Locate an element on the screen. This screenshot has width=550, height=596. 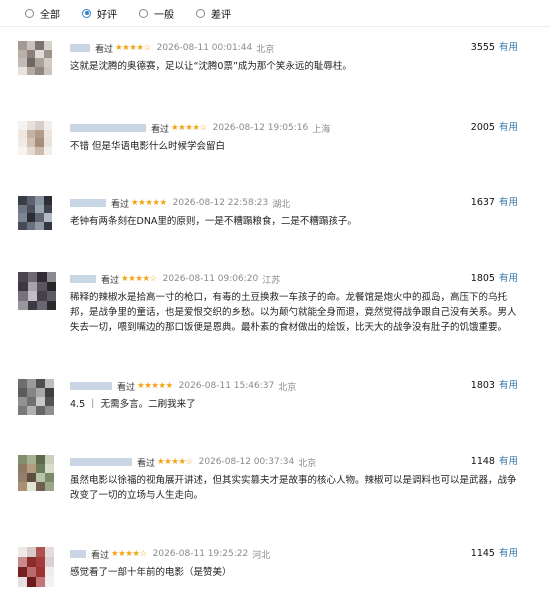
filter-all-label: 全部 is located at coordinates (50, 15).